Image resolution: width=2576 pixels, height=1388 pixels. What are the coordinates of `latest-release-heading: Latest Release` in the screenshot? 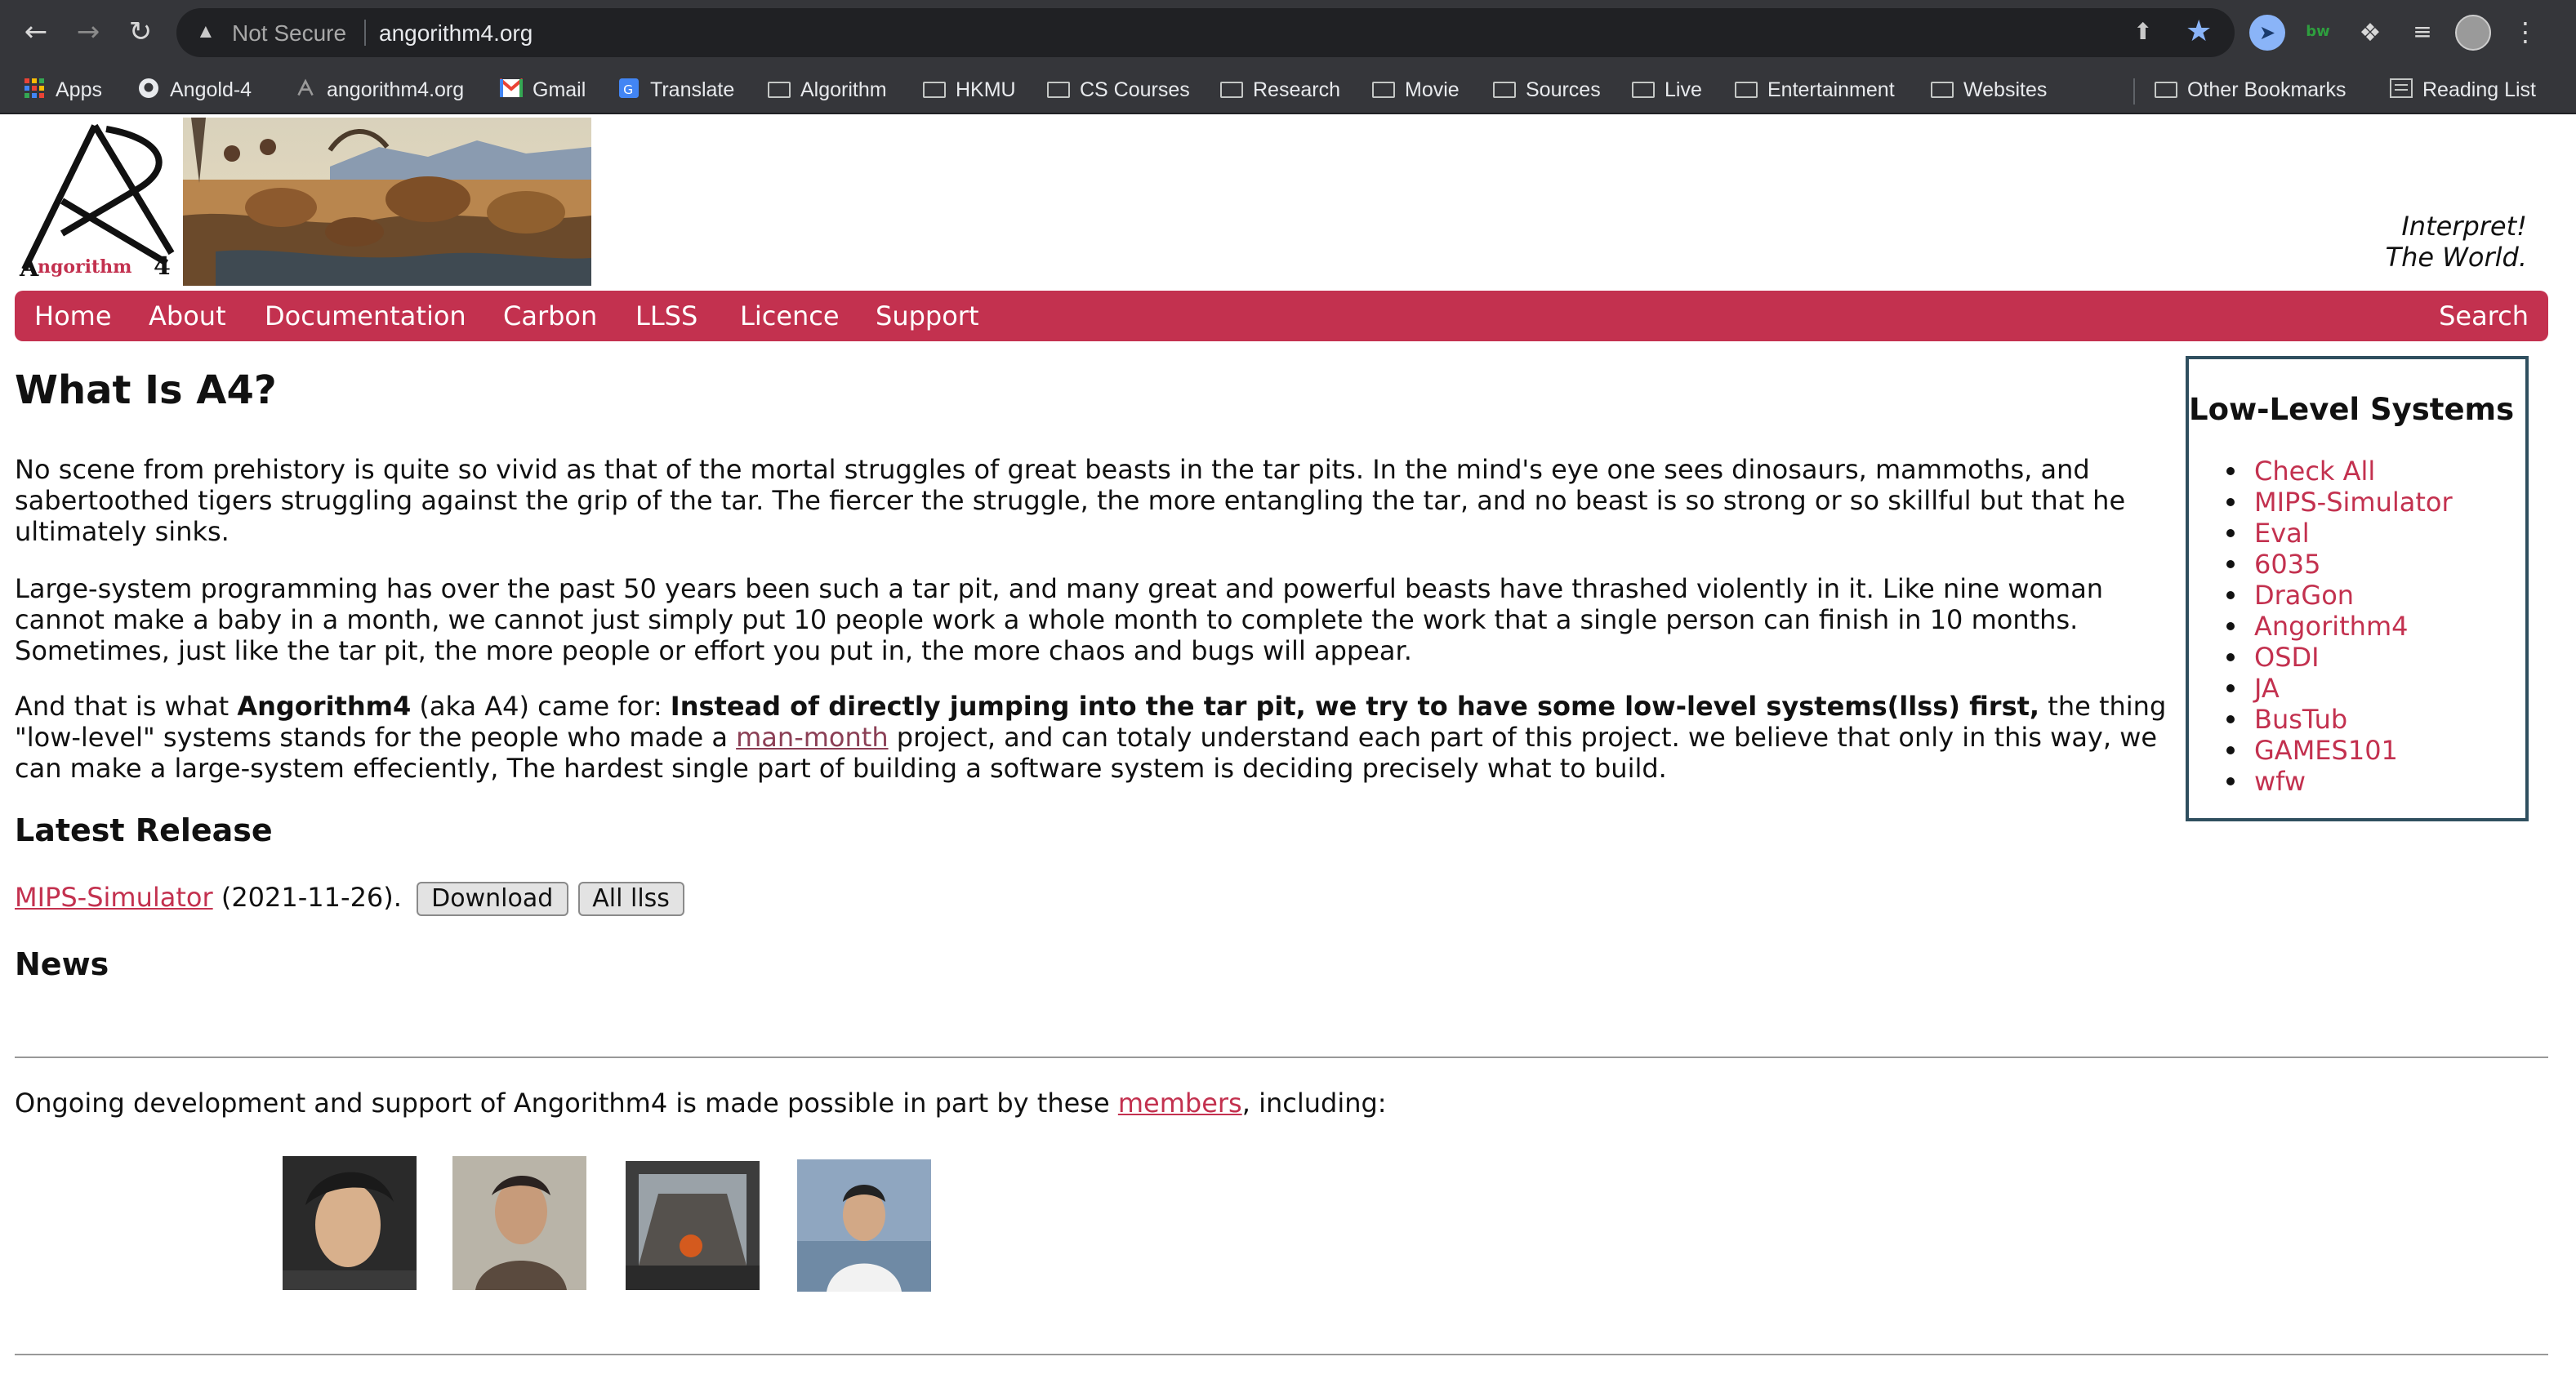 It's located at (144, 831).